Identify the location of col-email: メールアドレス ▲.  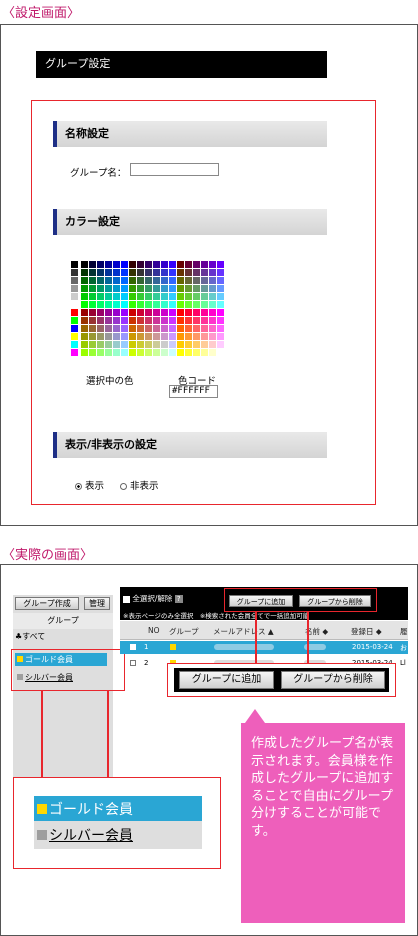
(243, 631).